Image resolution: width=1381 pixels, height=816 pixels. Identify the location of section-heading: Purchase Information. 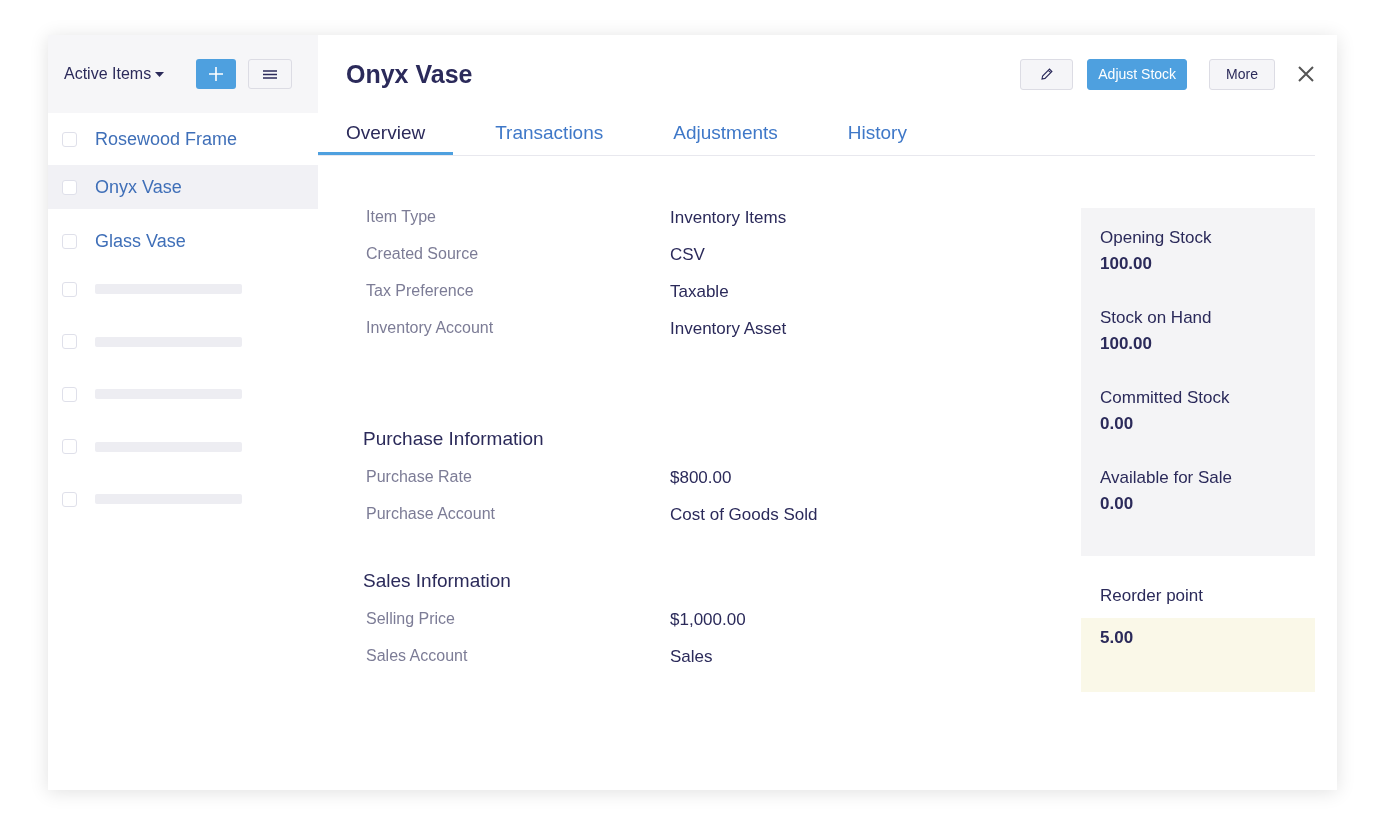
(454, 439).